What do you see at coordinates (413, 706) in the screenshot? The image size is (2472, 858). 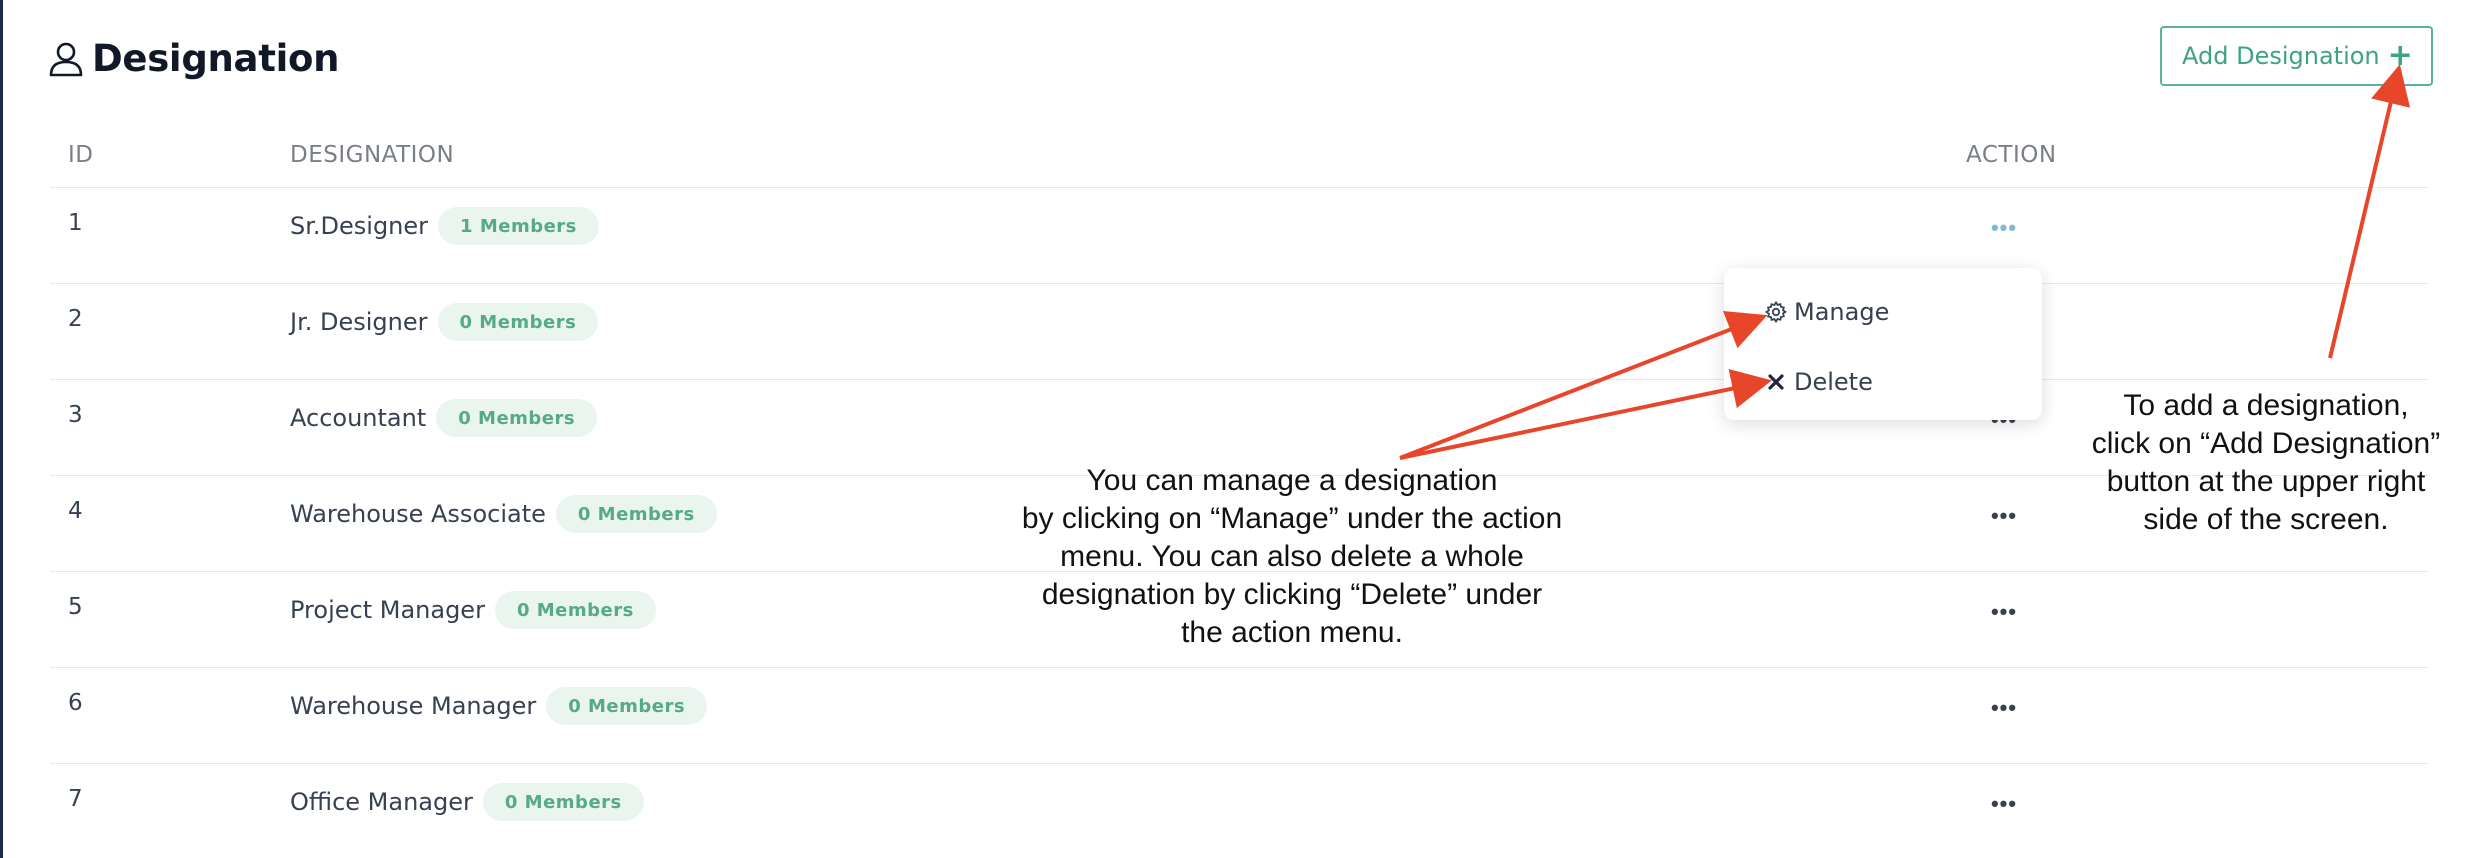 I see `designation-name: Warehouse Manager` at bounding box center [413, 706].